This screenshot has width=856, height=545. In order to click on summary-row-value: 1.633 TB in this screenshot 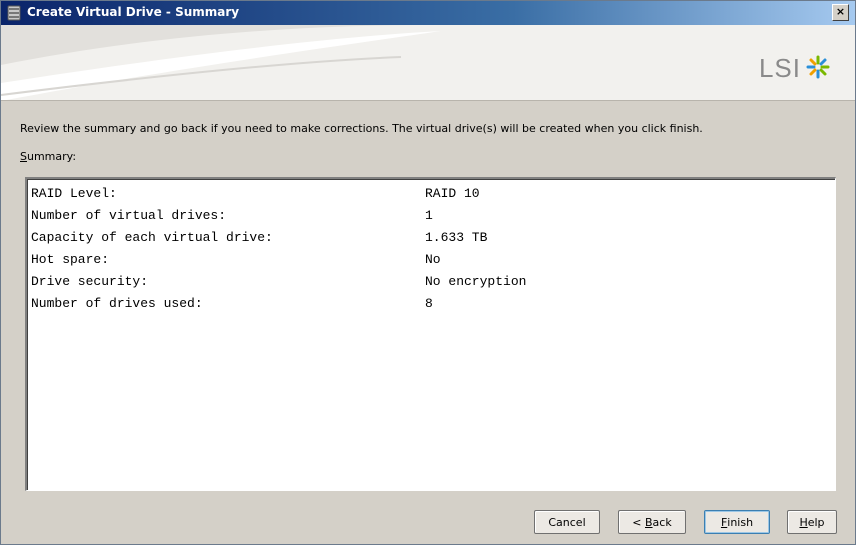, I will do `click(456, 237)`.